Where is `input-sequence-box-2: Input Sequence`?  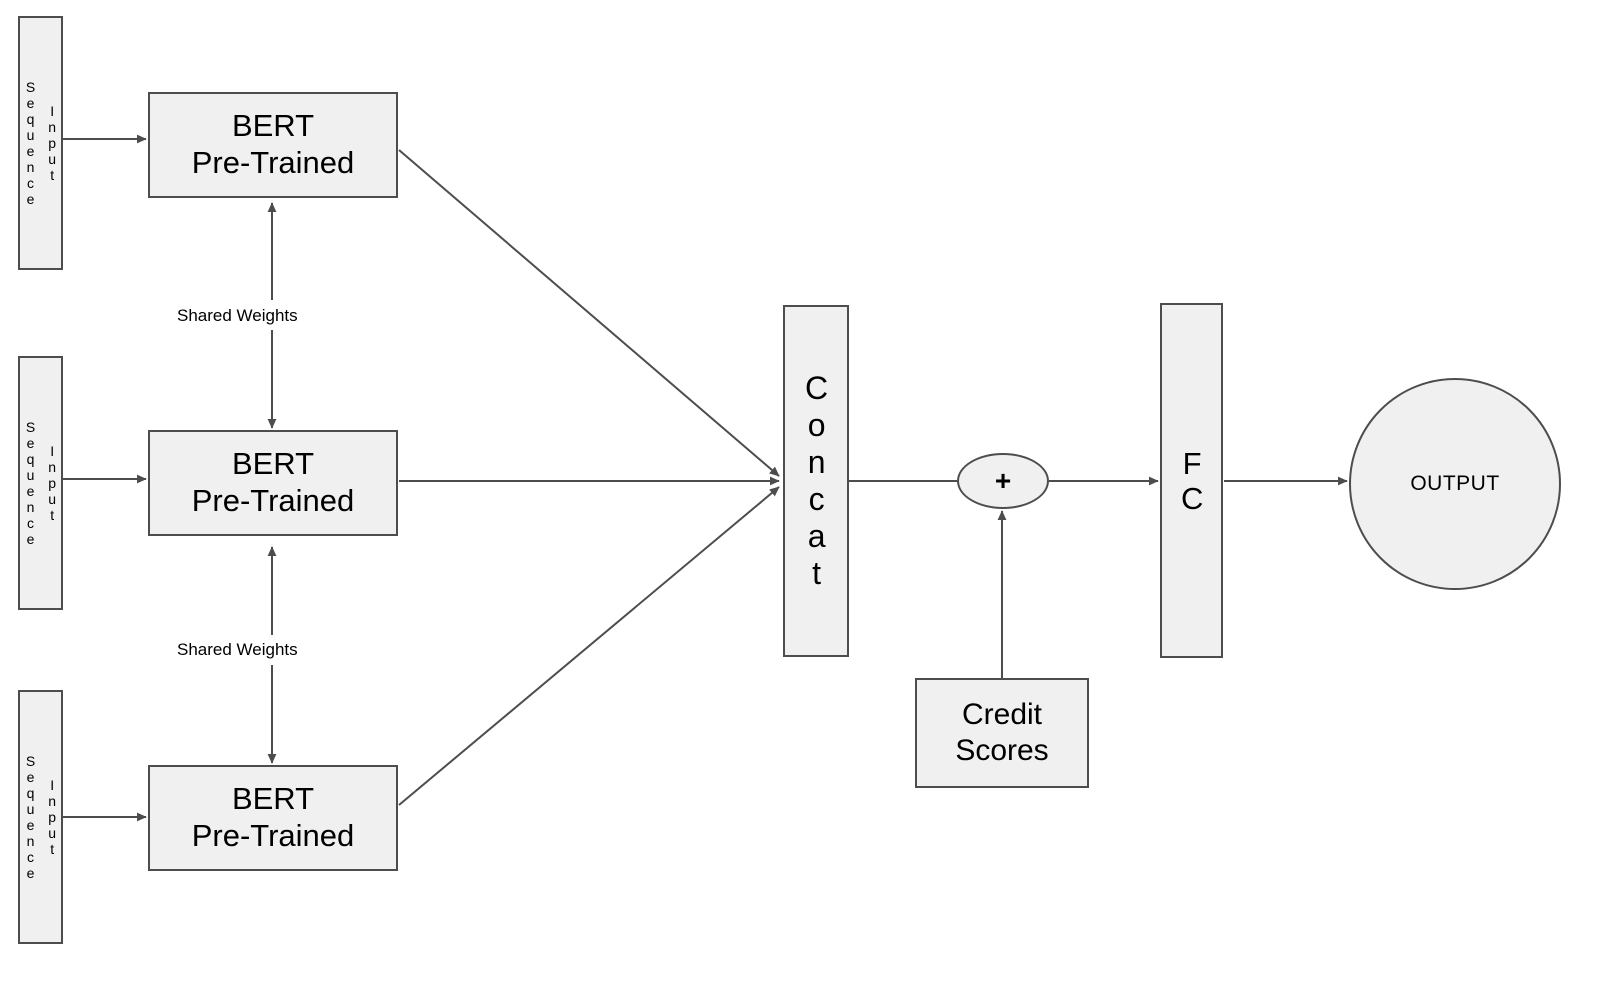 input-sequence-box-2: Input Sequence is located at coordinates (40, 483).